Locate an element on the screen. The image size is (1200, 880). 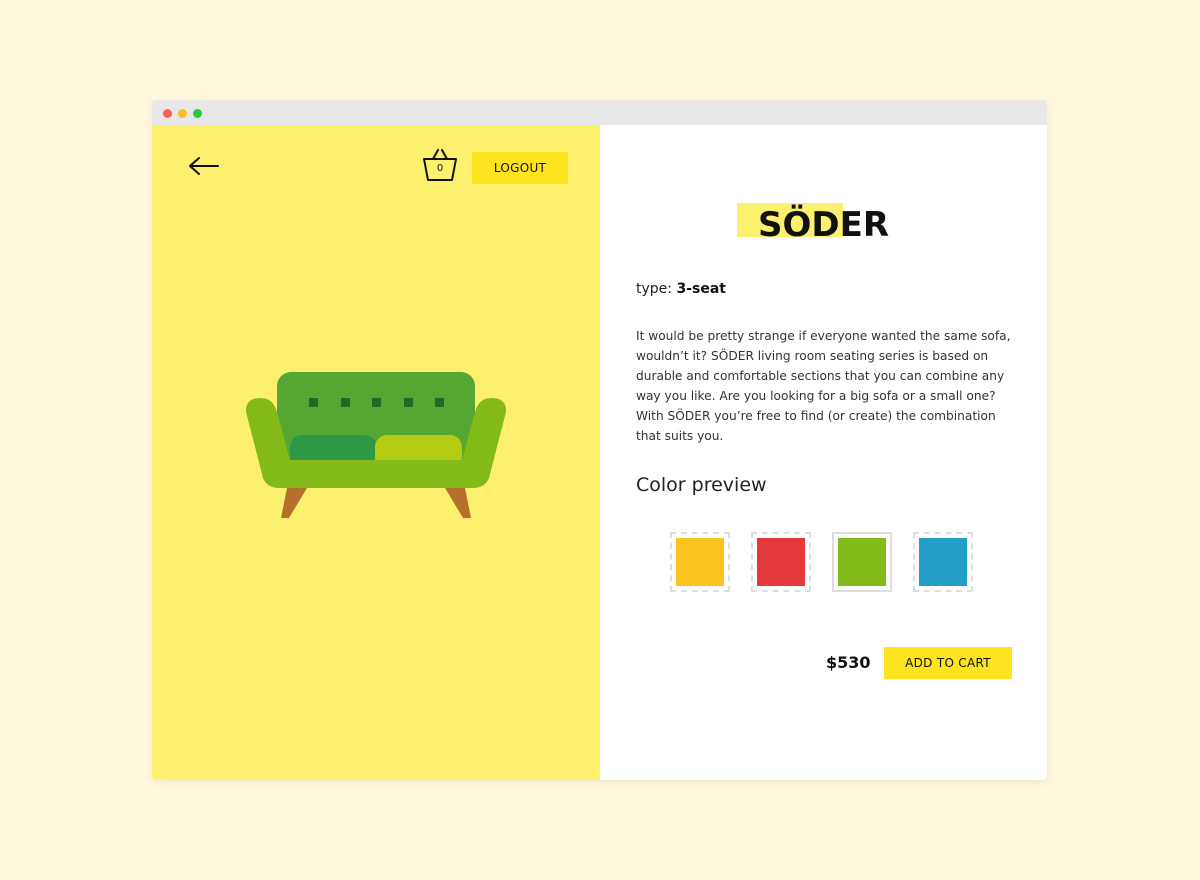
basket-count: 0 is located at coordinates (440, 168).